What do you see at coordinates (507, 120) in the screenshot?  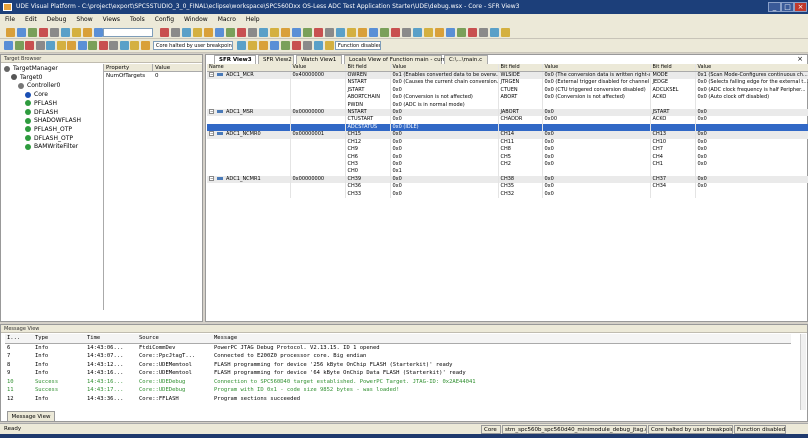 I see `sfr-row: CTUSTART 0x0 CHADDR 0x00 ACKO 0x0` at bounding box center [507, 120].